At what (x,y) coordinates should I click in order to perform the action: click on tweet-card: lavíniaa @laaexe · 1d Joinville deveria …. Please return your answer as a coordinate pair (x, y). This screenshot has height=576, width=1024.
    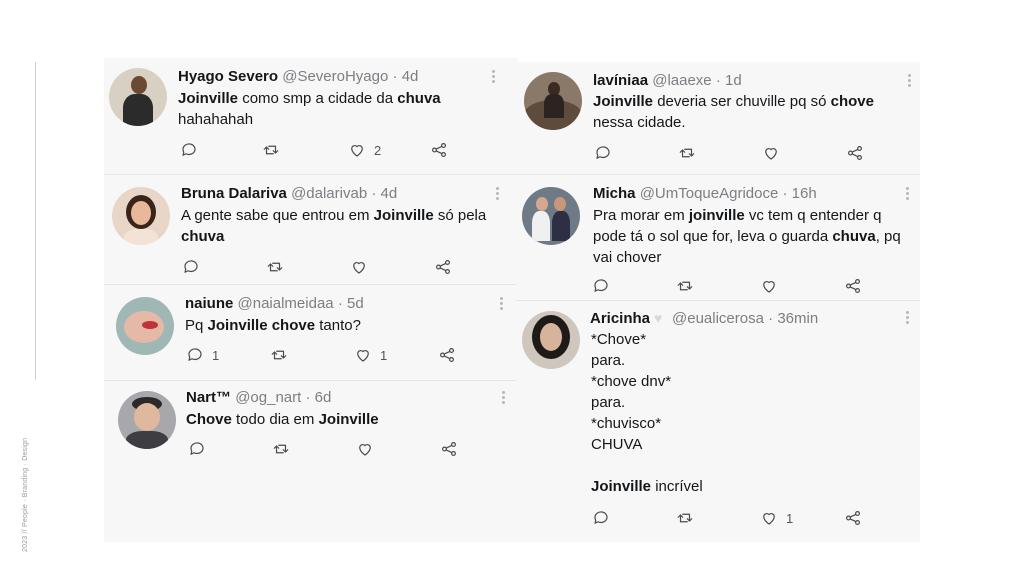
    Looking at the image, I should click on (718, 118).